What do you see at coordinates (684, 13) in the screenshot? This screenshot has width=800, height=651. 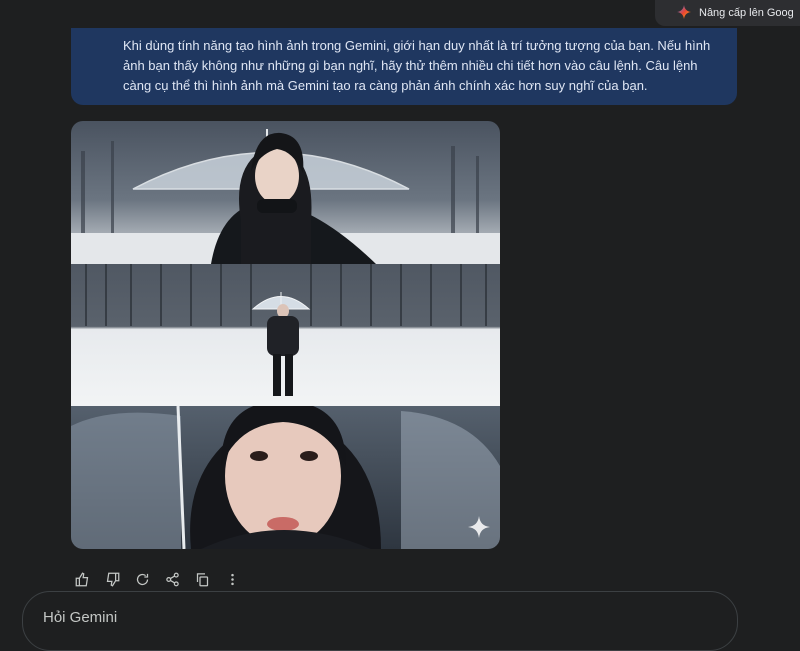 I see `gemini-sparkle-icon` at bounding box center [684, 13].